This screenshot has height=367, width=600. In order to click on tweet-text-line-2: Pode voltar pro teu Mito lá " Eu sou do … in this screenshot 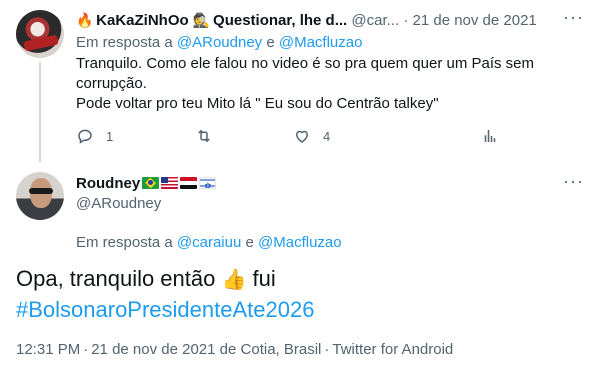, I will do `click(257, 103)`.